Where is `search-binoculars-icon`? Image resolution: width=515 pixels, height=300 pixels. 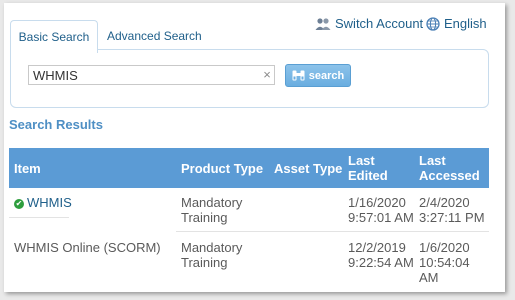 search-binoculars-icon is located at coordinates (298, 75).